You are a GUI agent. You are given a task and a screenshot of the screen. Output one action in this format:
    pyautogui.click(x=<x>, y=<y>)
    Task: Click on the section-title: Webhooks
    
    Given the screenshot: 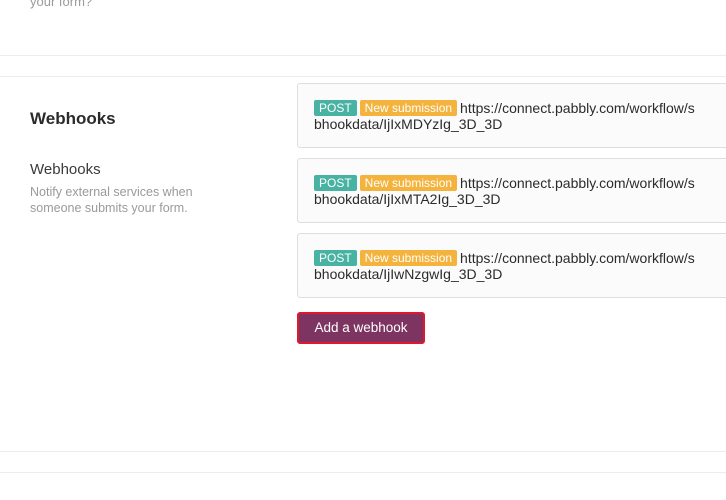 What is the action you would take?
    pyautogui.click(x=73, y=118)
    